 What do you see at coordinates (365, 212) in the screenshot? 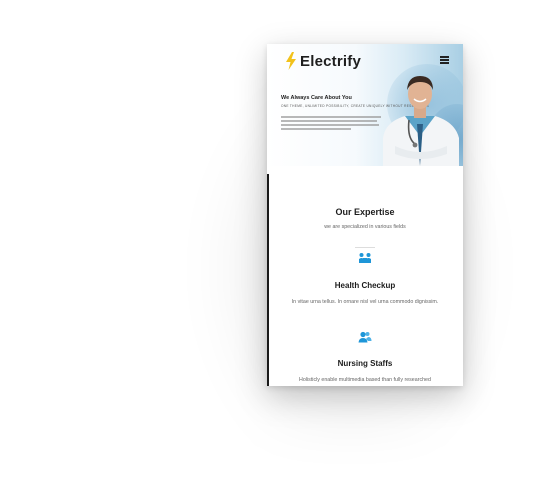
I see `section-title: Our Expertise` at bounding box center [365, 212].